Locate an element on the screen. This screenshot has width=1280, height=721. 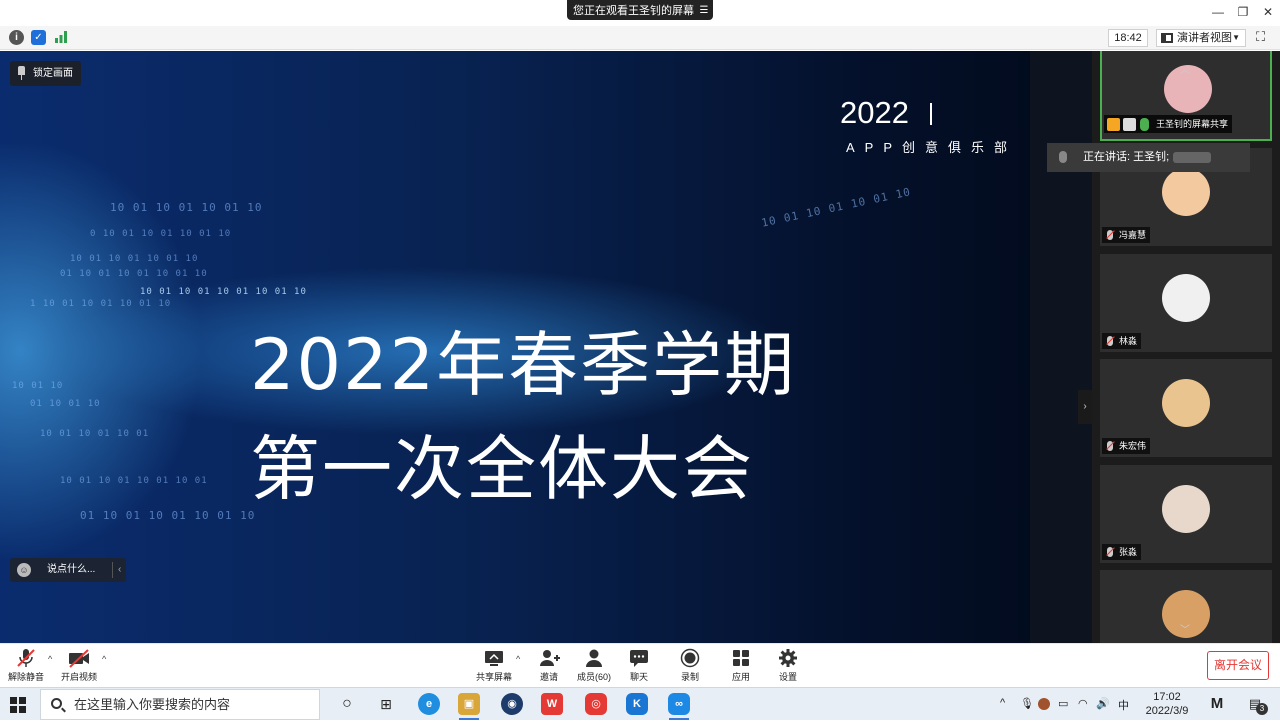
app-tray-icon is located at coordinates (1044, 704).